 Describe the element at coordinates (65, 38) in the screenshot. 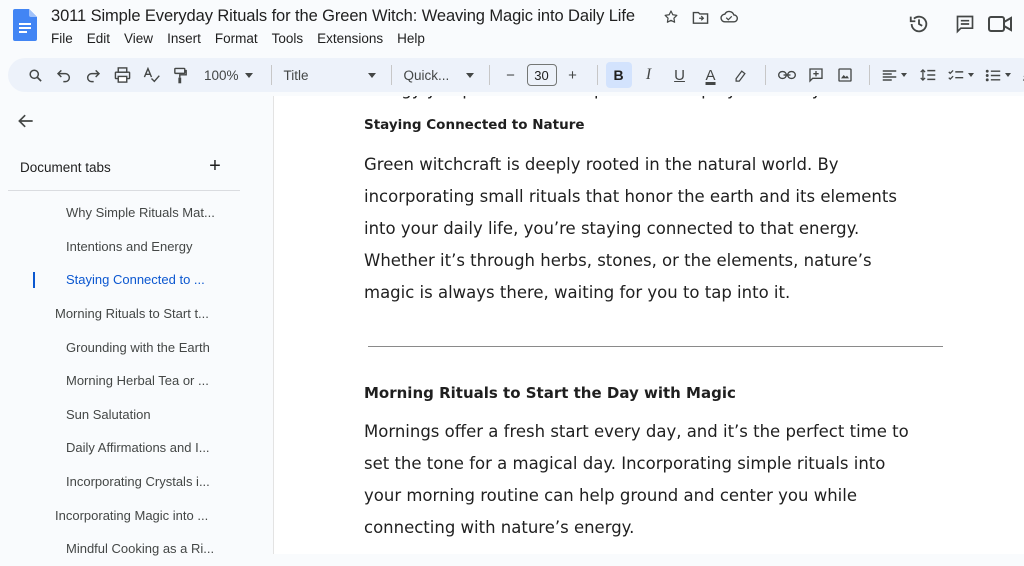

I see `menu-file: File` at that location.